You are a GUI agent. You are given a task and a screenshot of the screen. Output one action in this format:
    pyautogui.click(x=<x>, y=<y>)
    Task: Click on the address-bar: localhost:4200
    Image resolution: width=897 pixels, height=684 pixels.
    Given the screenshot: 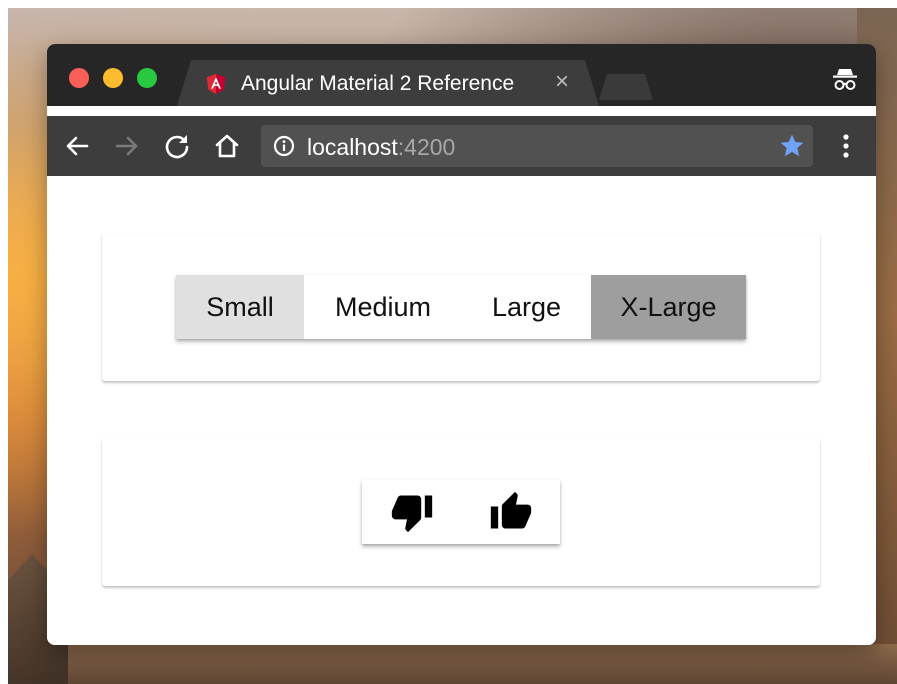 What is the action you would take?
    pyautogui.click(x=537, y=146)
    